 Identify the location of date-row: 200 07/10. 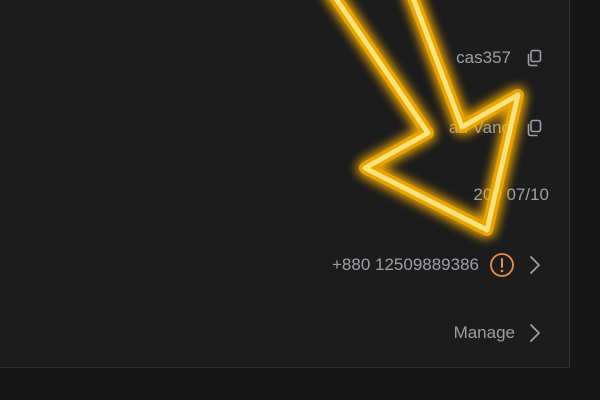
(511, 195).